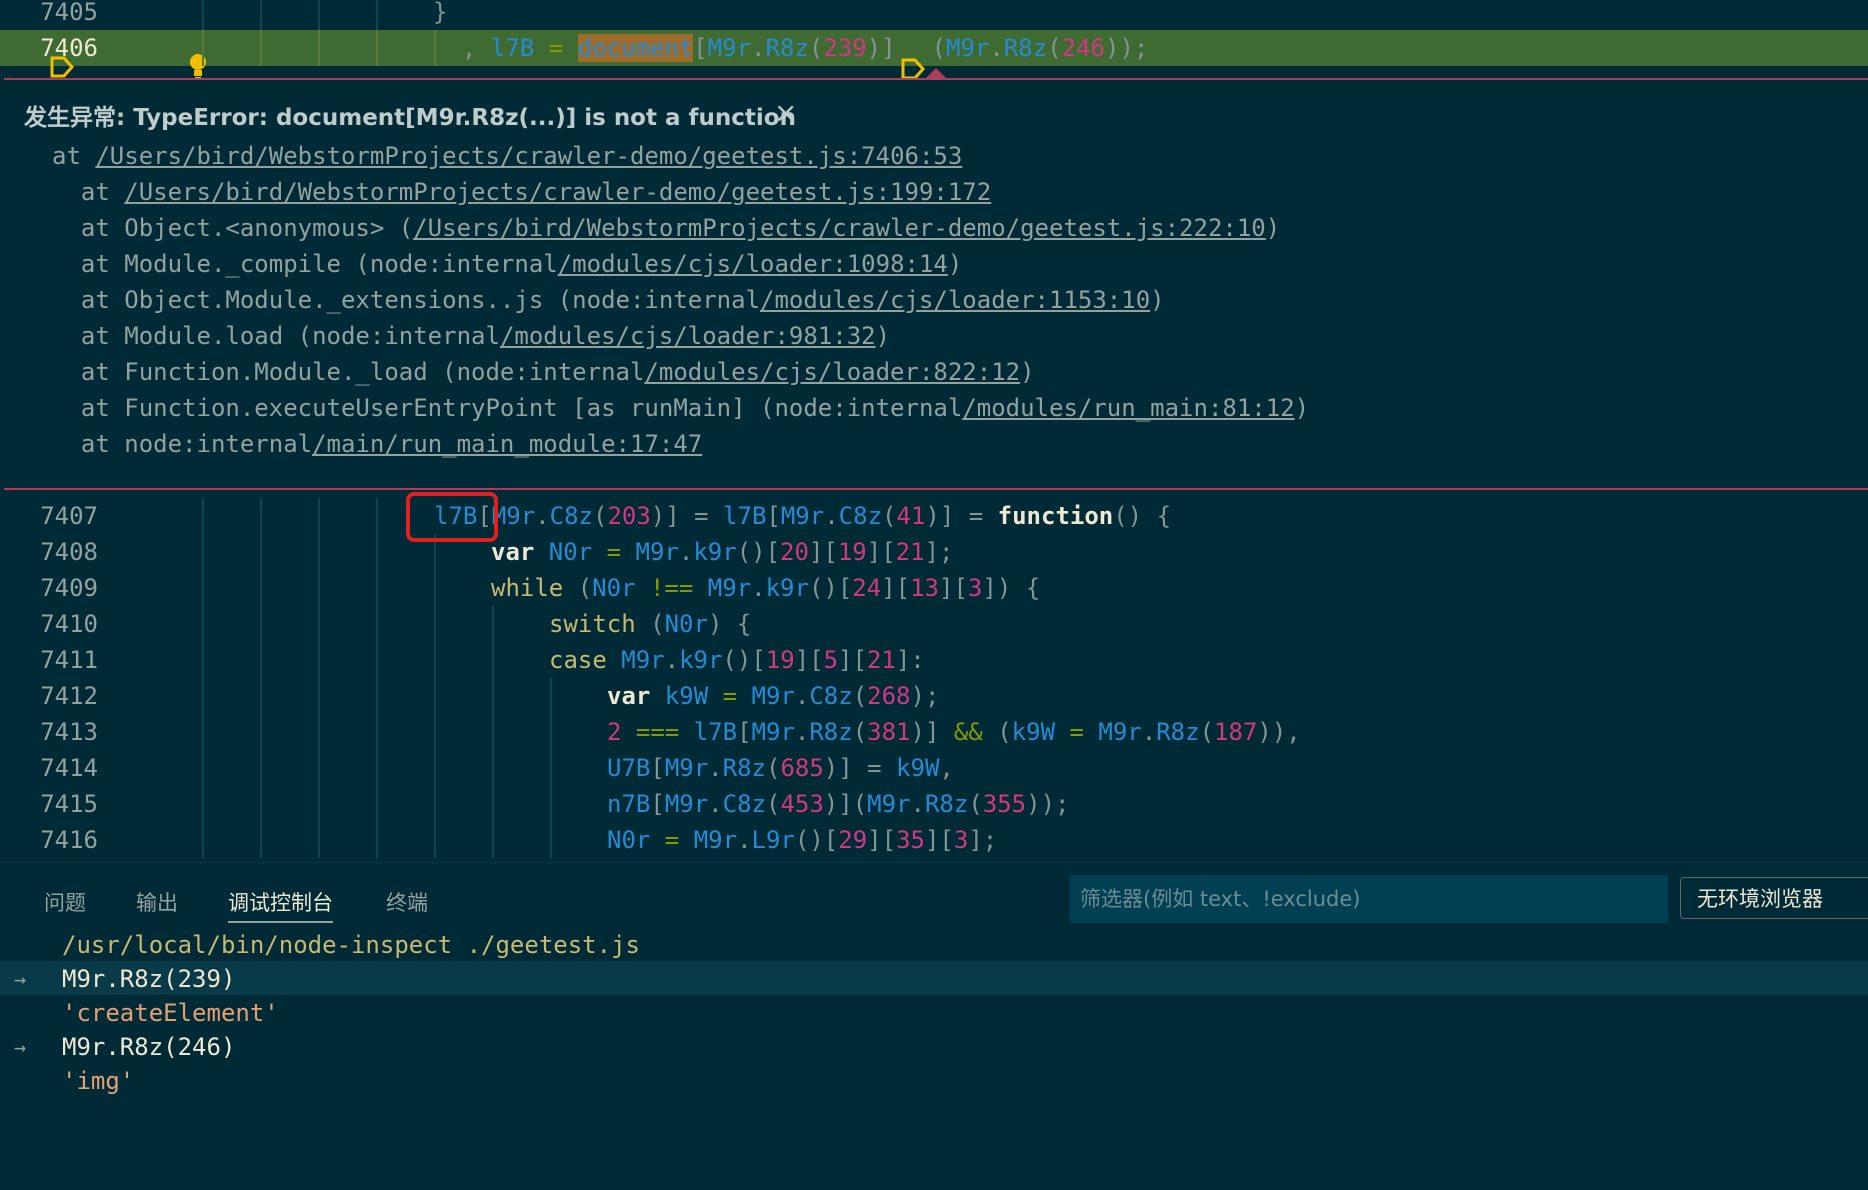 This screenshot has width=1868, height=1190. What do you see at coordinates (69, 660) in the screenshot?
I see `line-number: 7411` at bounding box center [69, 660].